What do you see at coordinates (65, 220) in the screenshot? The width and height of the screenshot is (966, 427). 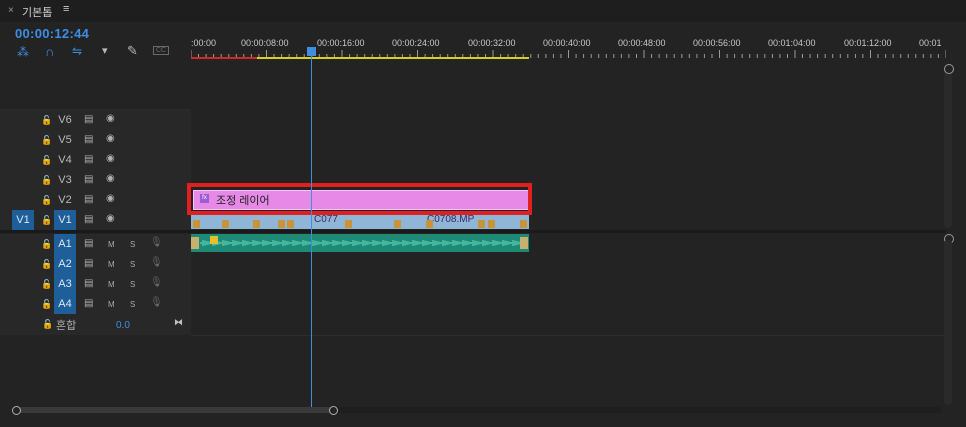 I see `track-target-v1: V1` at bounding box center [65, 220].